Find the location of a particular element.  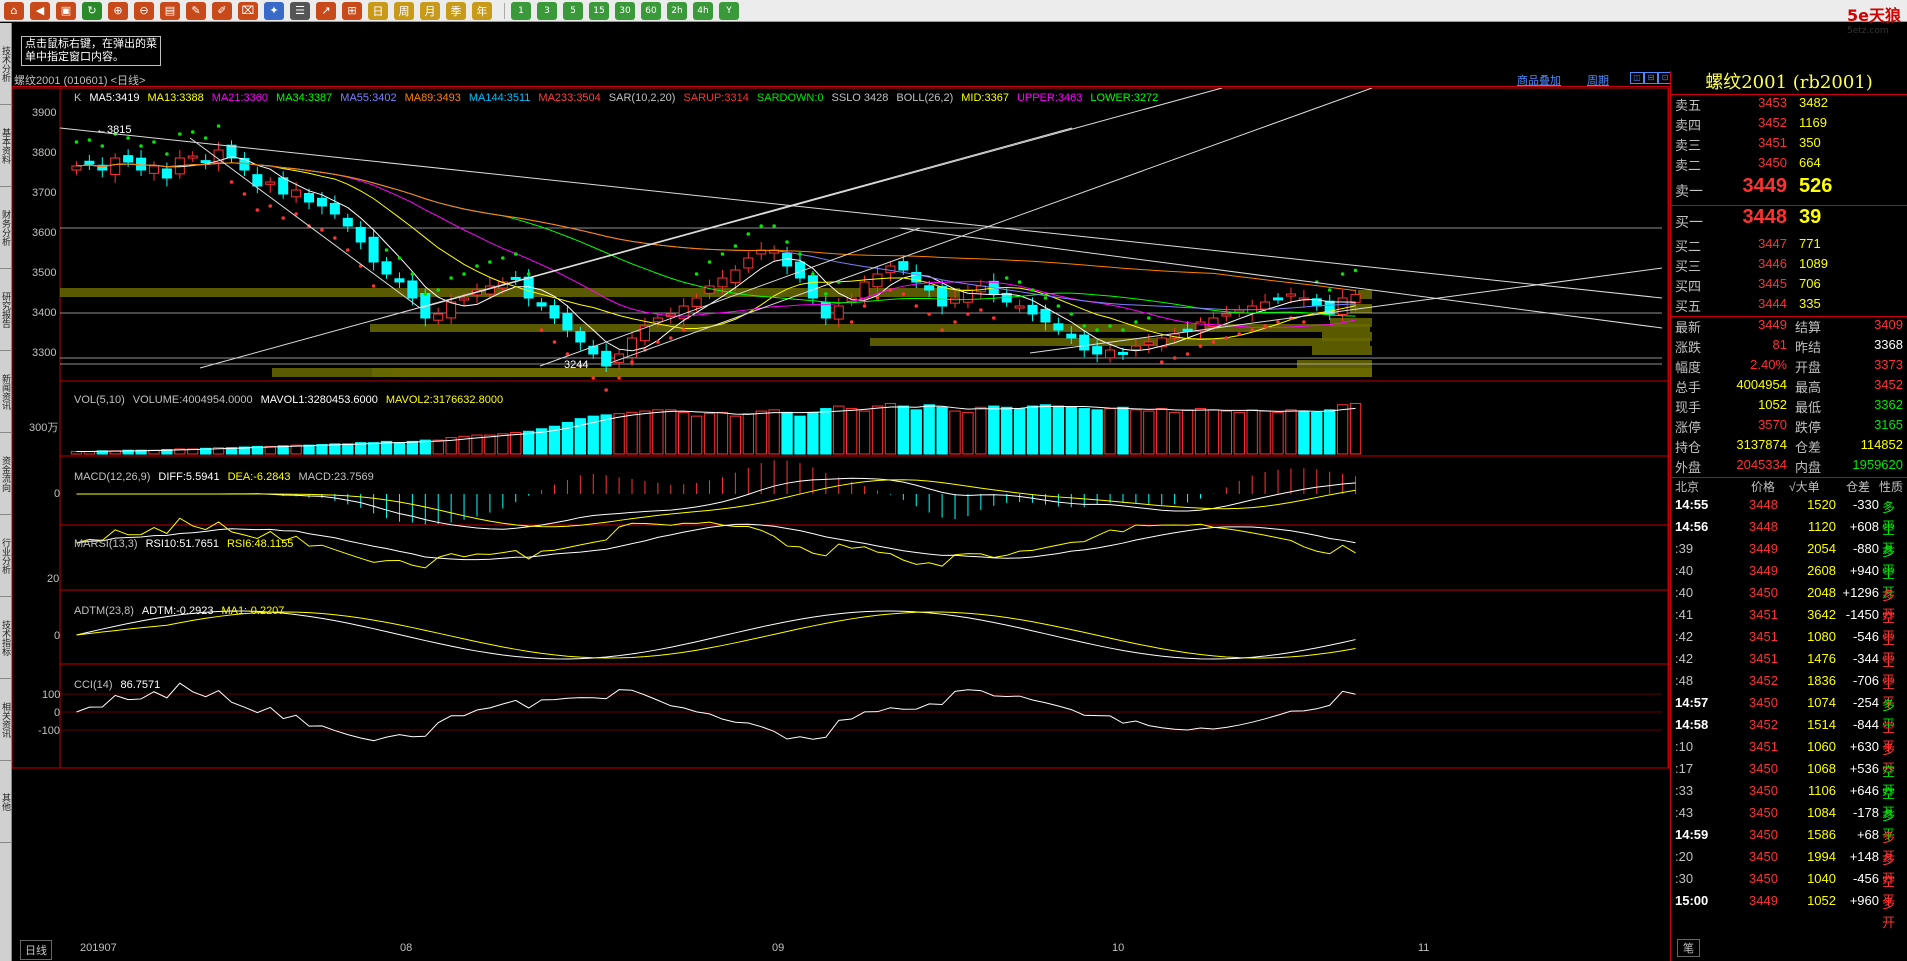

ask-row: 卖二 3450 664 is located at coordinates (1789, 165).